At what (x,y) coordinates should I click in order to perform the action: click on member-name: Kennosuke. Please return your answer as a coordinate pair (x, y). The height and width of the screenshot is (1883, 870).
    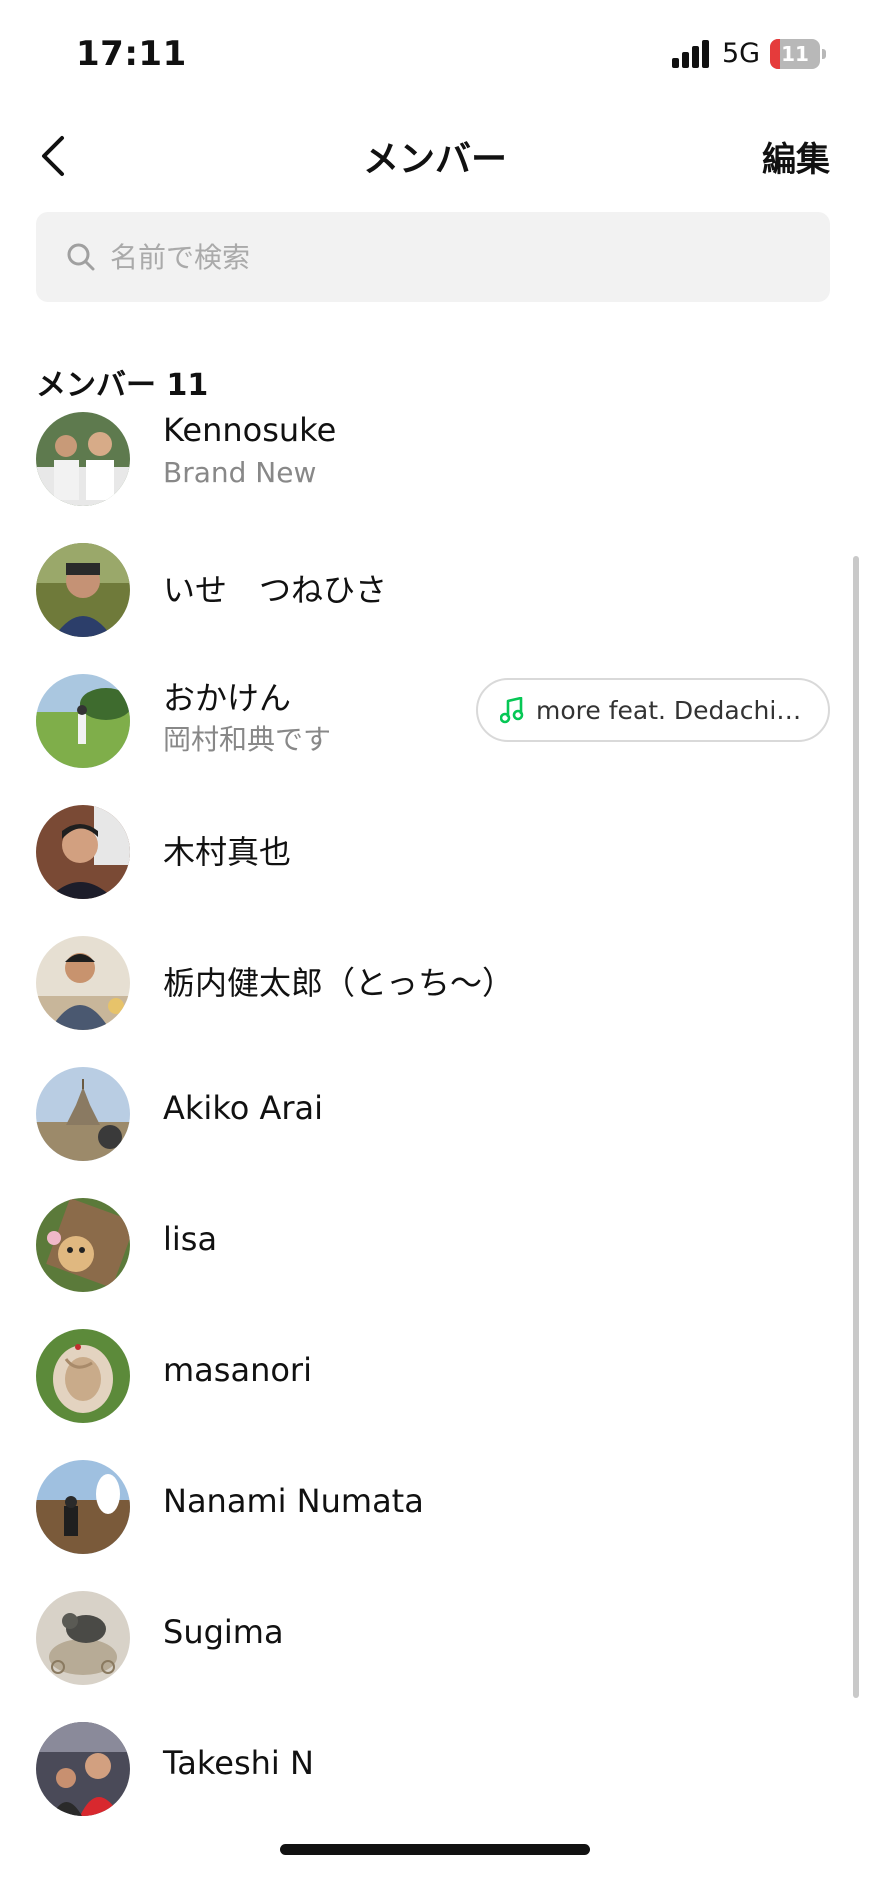
    Looking at the image, I should click on (250, 430).